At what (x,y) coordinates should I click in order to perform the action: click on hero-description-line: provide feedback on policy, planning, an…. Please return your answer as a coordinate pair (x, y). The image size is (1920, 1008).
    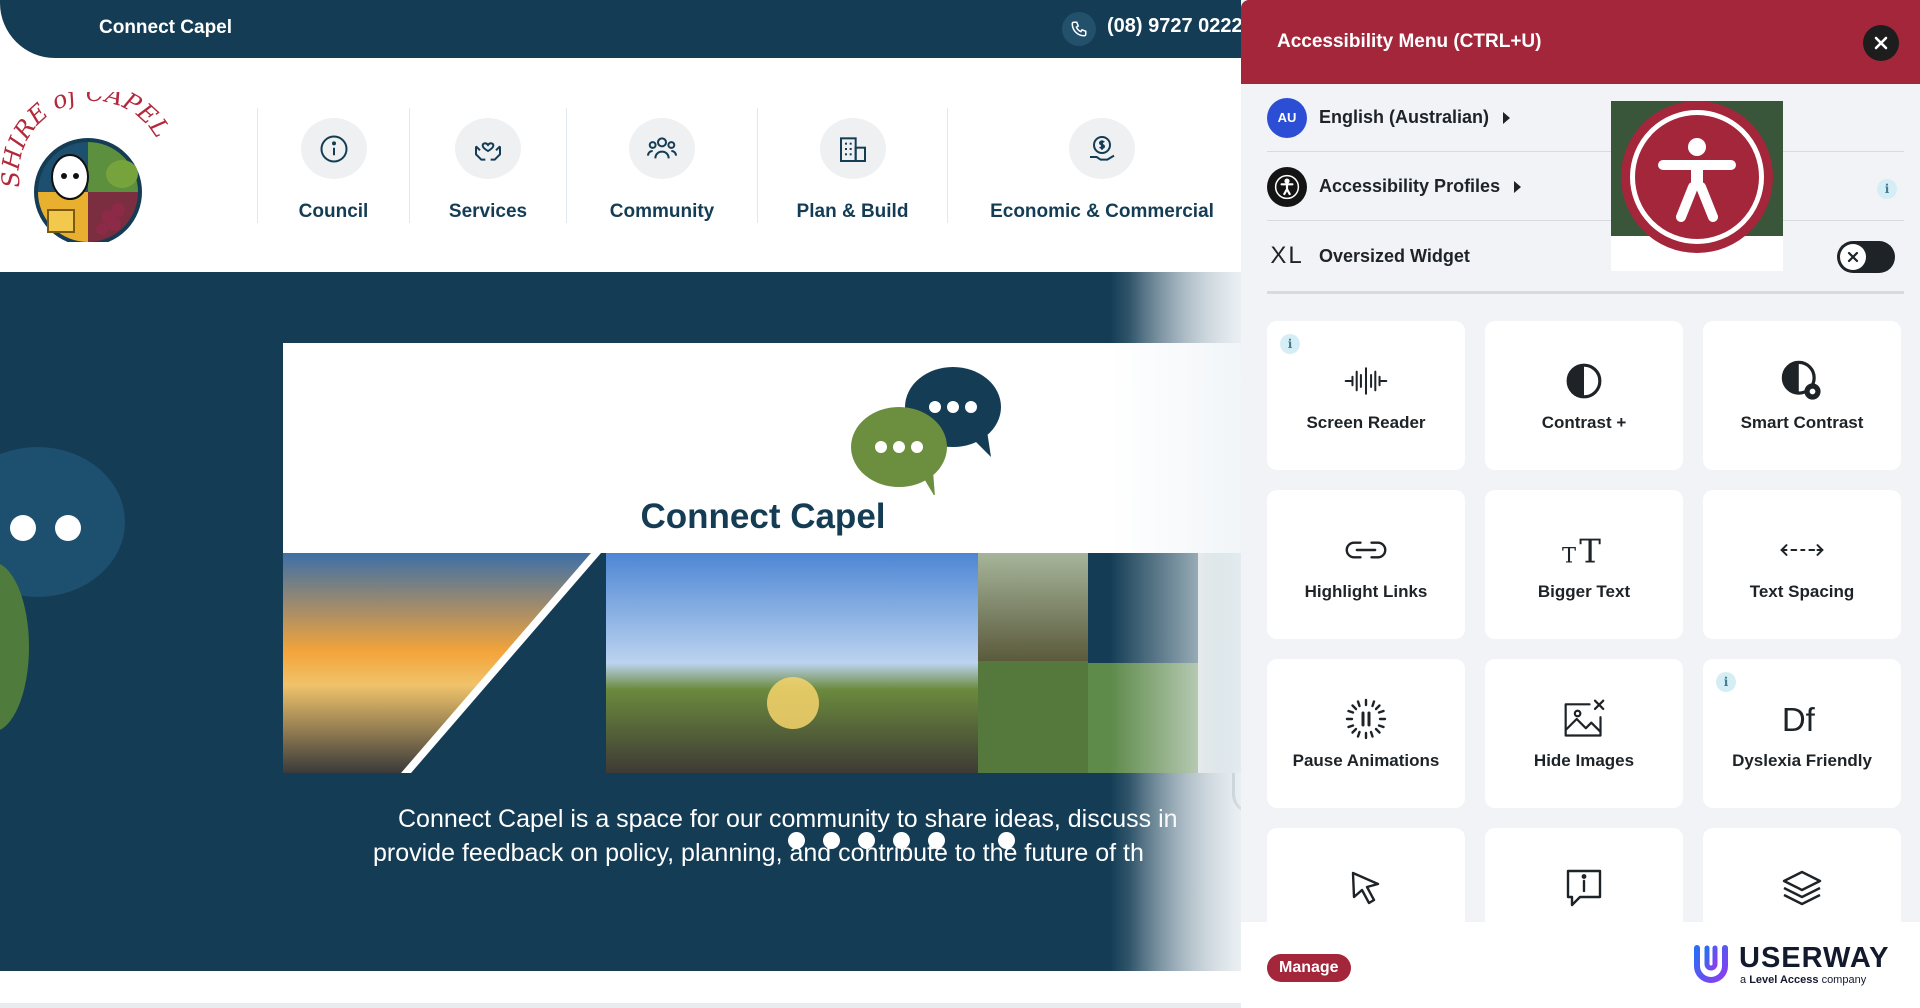
    Looking at the image, I should click on (758, 853).